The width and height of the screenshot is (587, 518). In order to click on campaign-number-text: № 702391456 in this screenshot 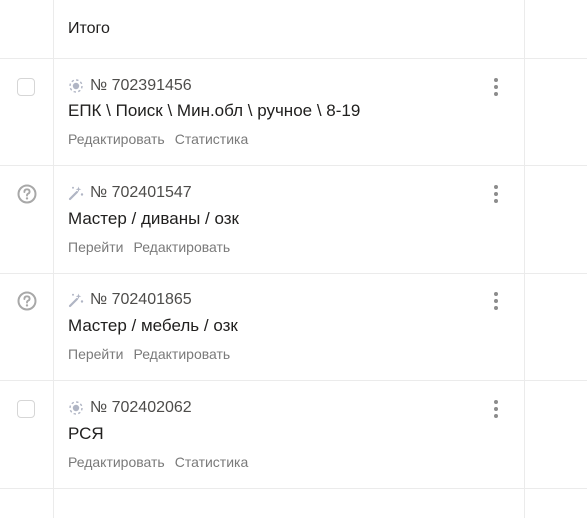, I will do `click(141, 85)`.